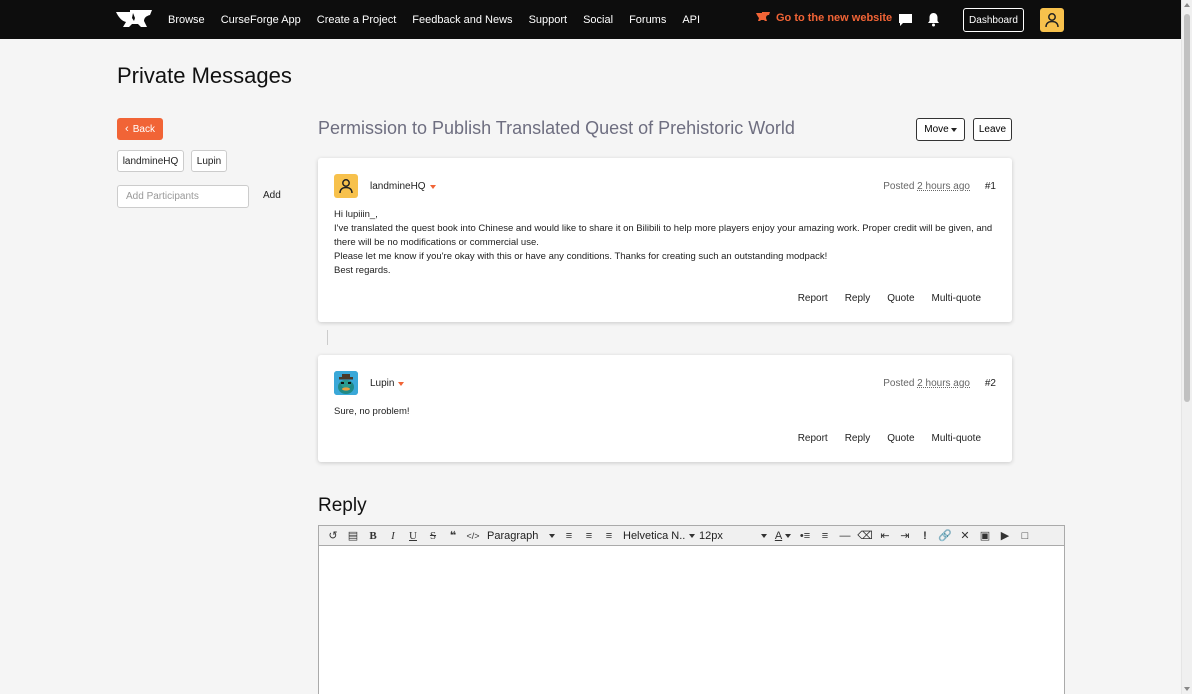  I want to click on post-author: Lupin, so click(387, 383).